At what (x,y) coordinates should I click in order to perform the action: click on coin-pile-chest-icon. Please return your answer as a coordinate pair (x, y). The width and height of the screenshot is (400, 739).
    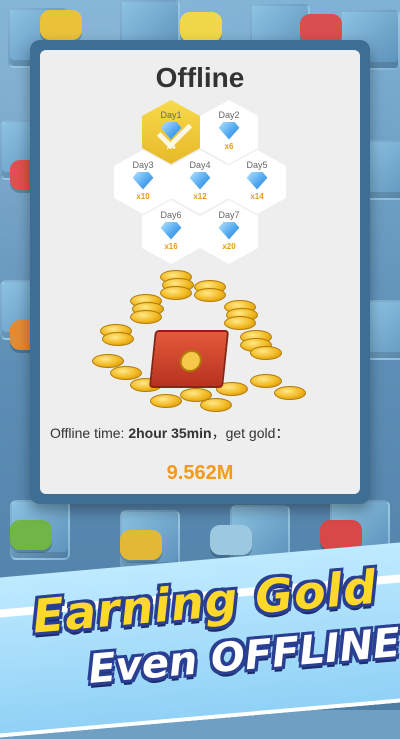
    Looking at the image, I should click on (200, 345).